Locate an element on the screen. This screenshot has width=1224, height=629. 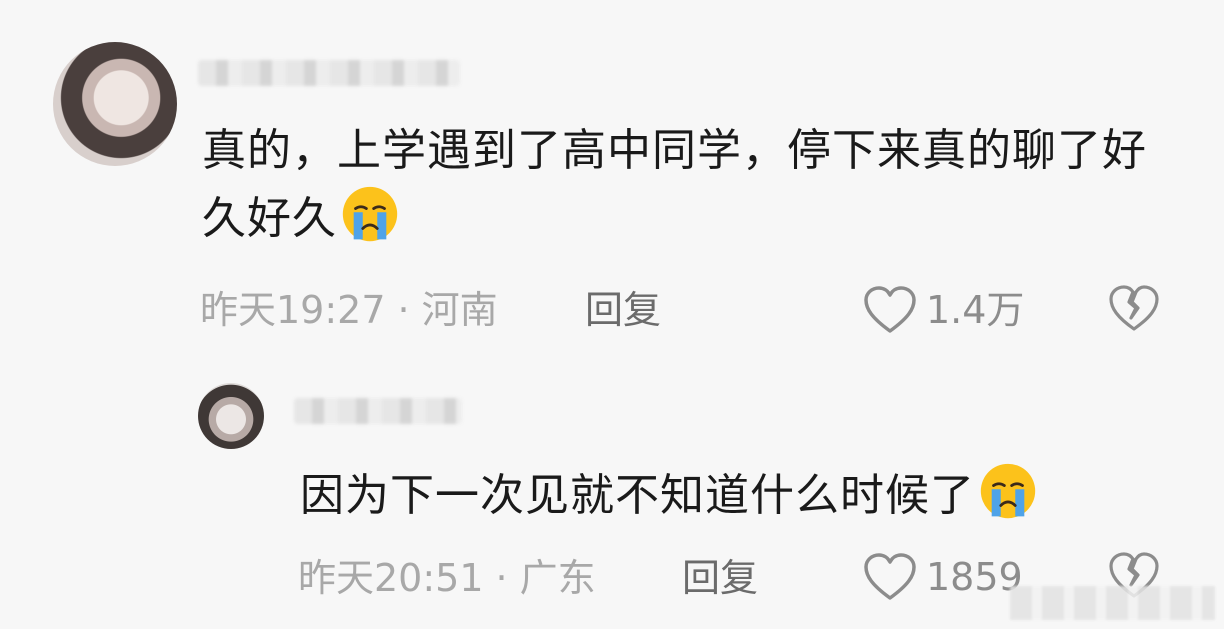
broken-heart-icon is located at coordinates (1134, 309).